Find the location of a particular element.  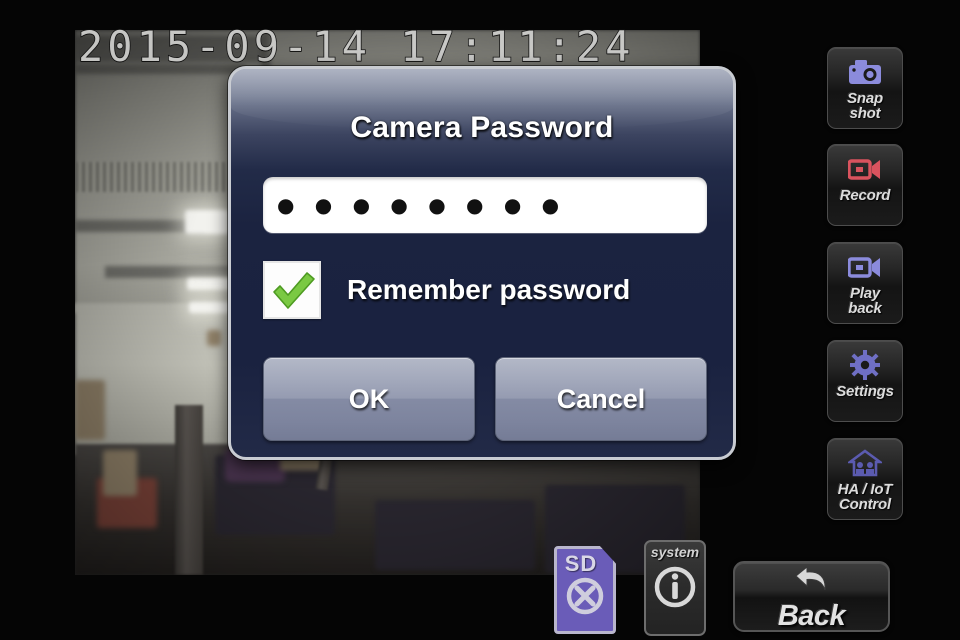

sidebar-item-playback: Play back is located at coordinates (865, 283).